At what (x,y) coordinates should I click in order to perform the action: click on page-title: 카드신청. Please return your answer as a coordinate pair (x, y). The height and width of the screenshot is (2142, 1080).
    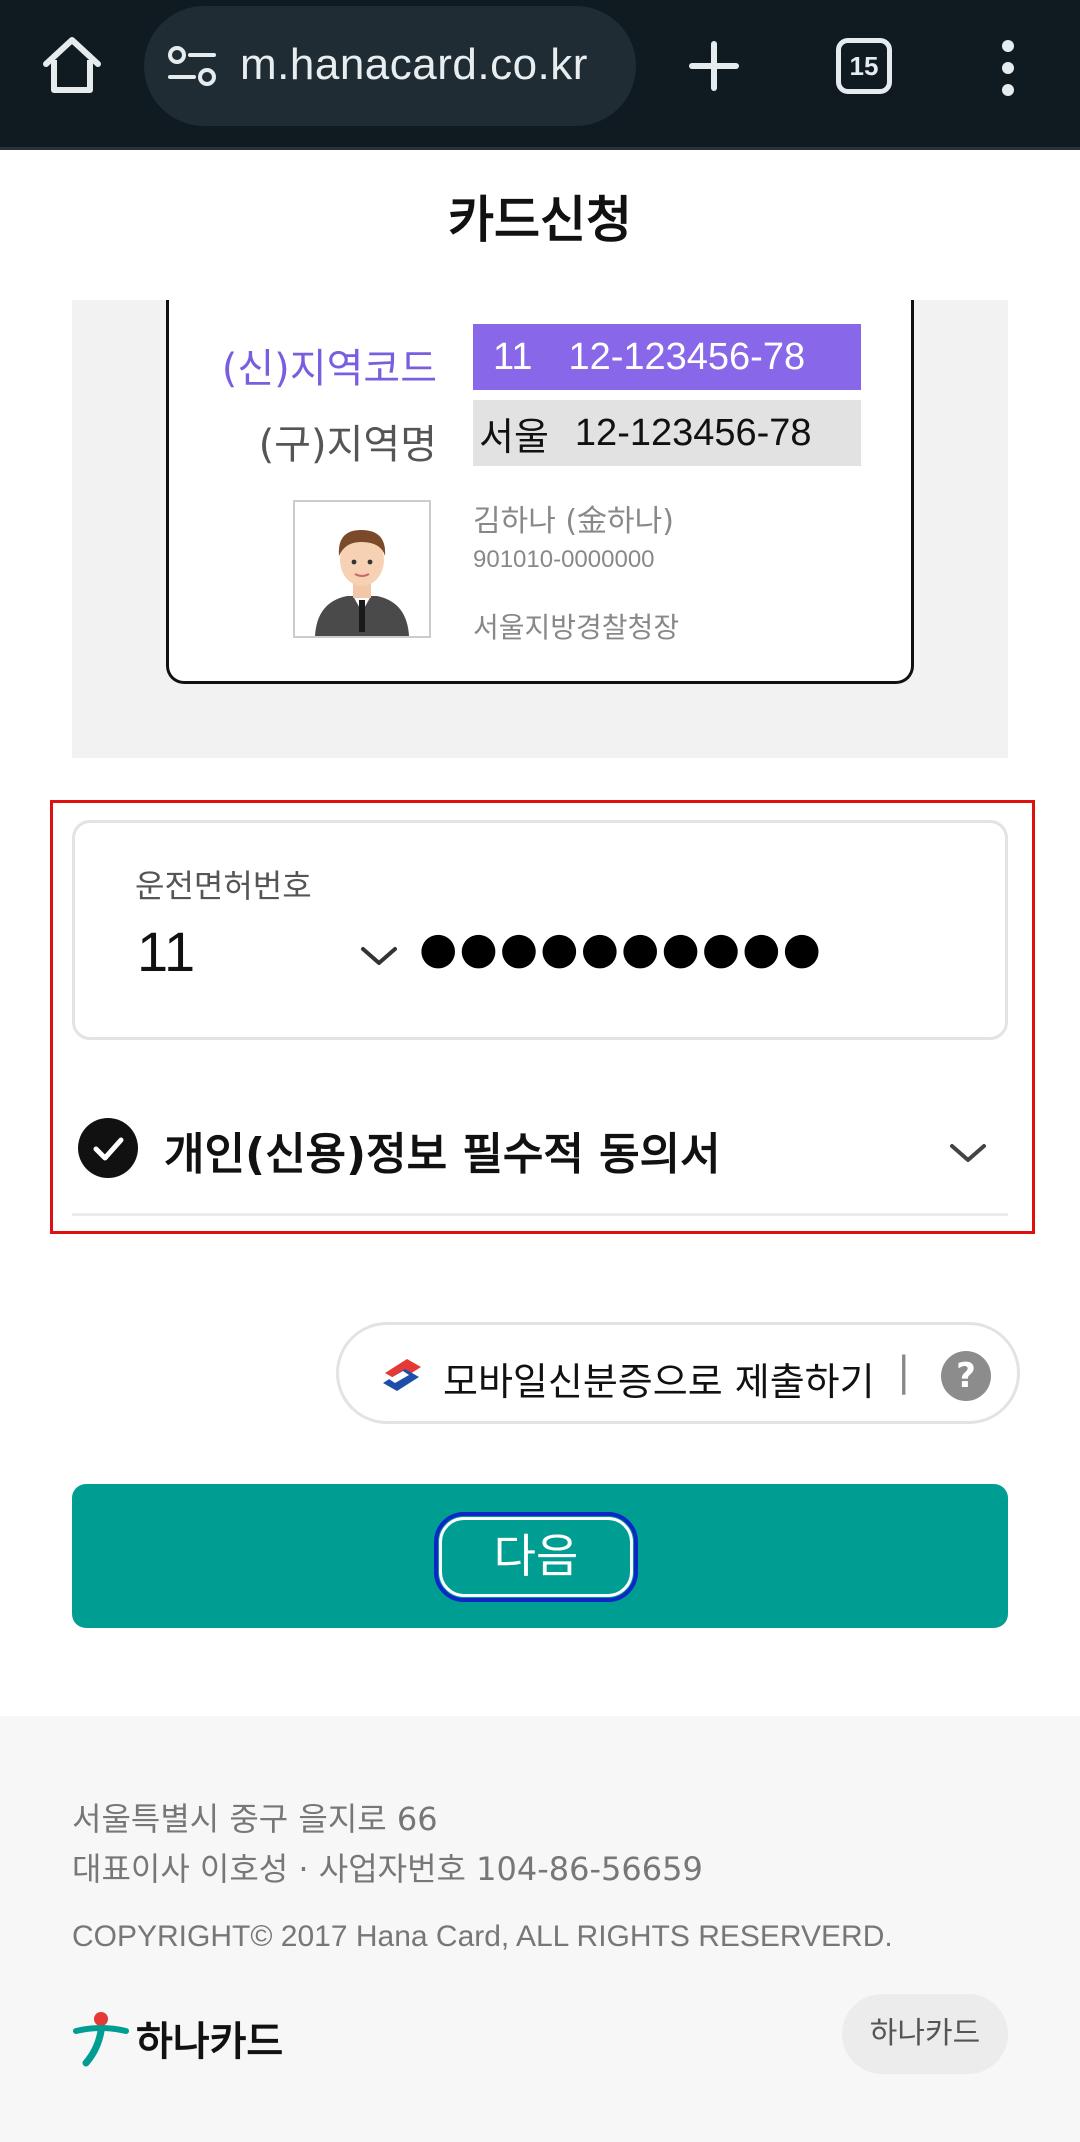
    Looking at the image, I should click on (540, 220).